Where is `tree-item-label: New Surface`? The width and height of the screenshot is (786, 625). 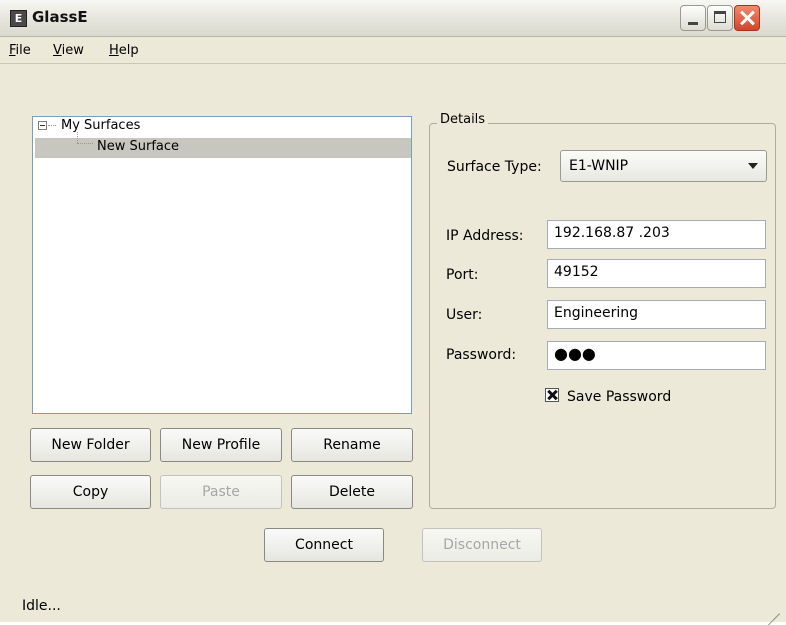
tree-item-label: New Surface is located at coordinates (138, 146).